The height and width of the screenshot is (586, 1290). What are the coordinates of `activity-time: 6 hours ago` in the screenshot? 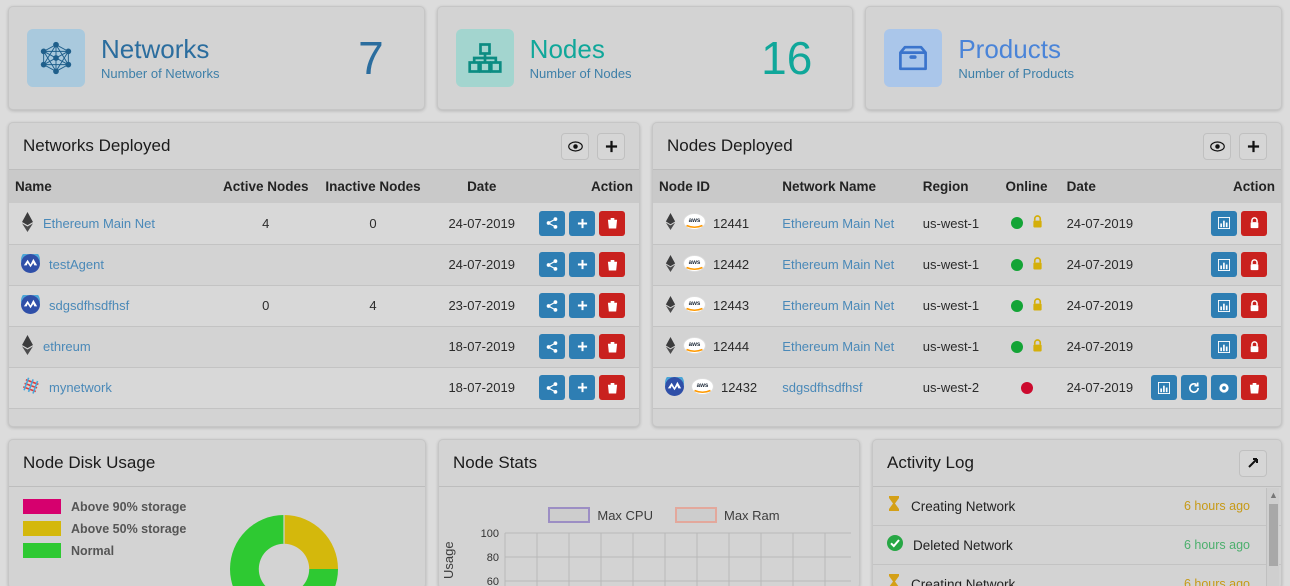 It's located at (1216, 581).